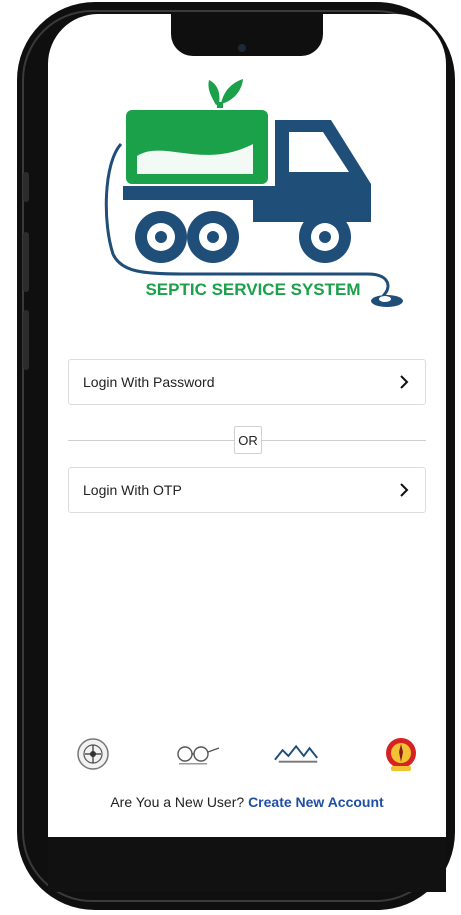  Describe the element at coordinates (149, 382) in the screenshot. I see `login-with-password-label: Login With Password` at that location.